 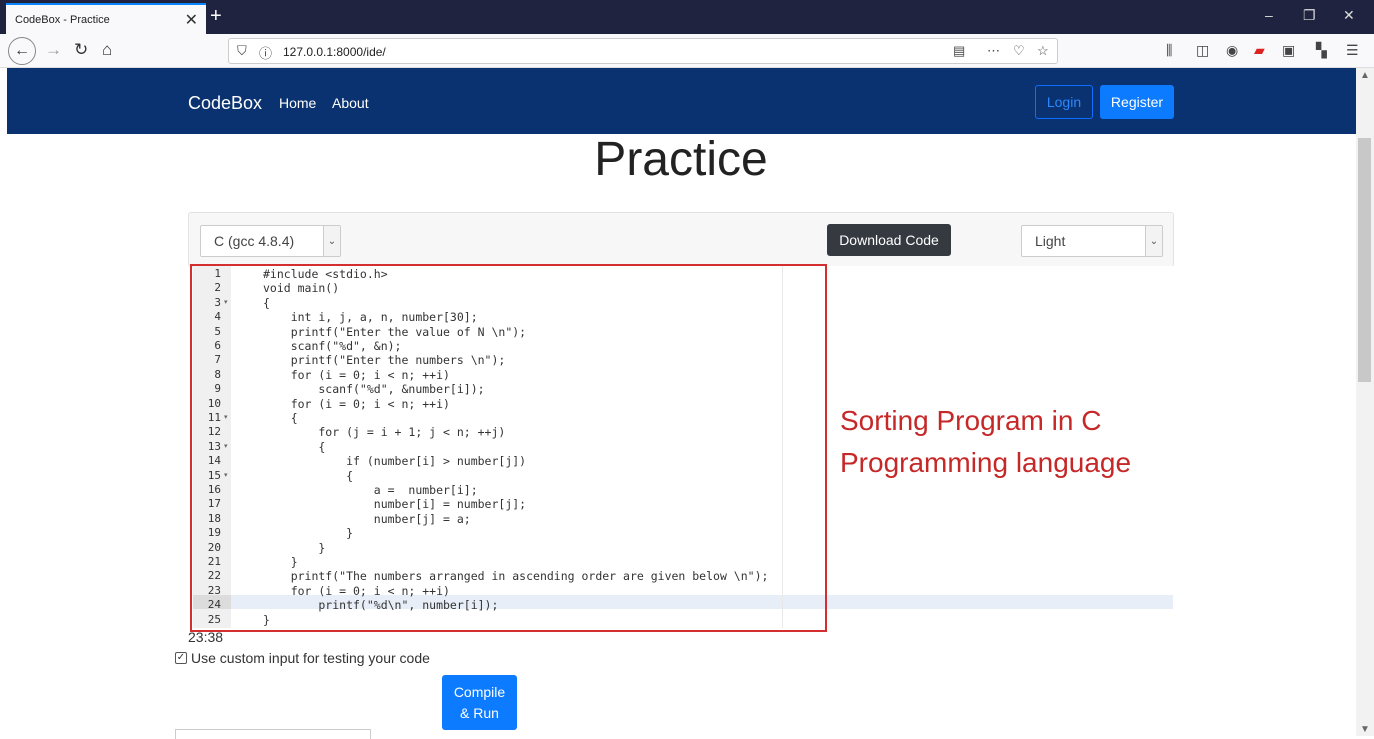 I want to click on pdf-extension-icon: ▰, so click(x=1259, y=50).